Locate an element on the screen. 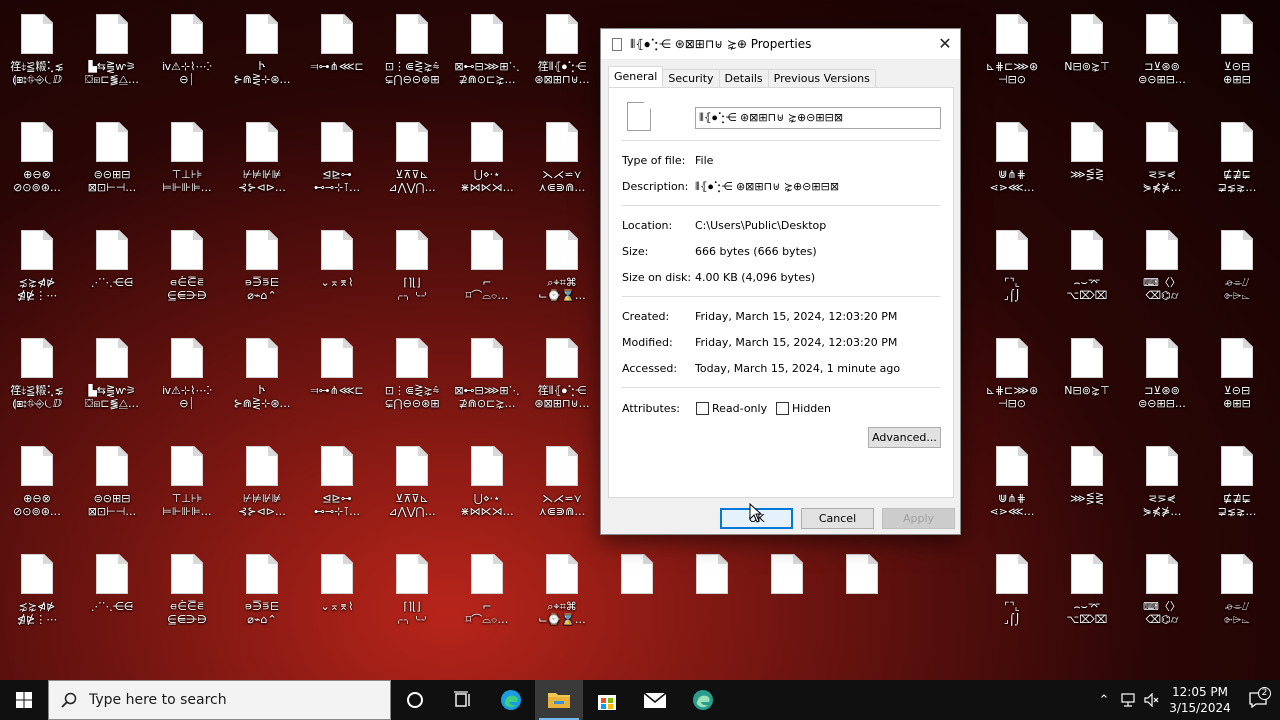 The width and height of the screenshot is (1280, 720). network-button is located at coordinates (1128, 700).